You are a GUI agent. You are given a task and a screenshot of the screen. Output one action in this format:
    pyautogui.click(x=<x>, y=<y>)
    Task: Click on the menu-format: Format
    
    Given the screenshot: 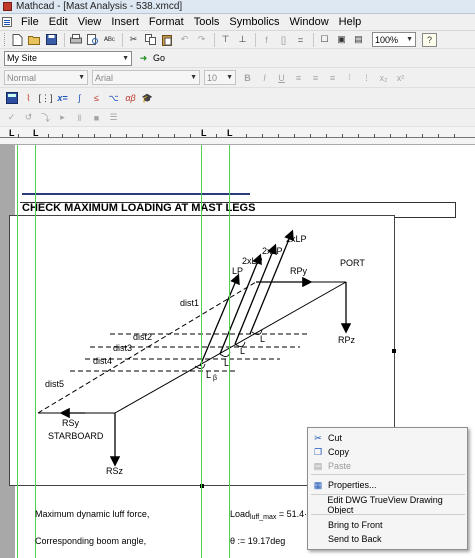 What is the action you would take?
    pyautogui.click(x=166, y=22)
    